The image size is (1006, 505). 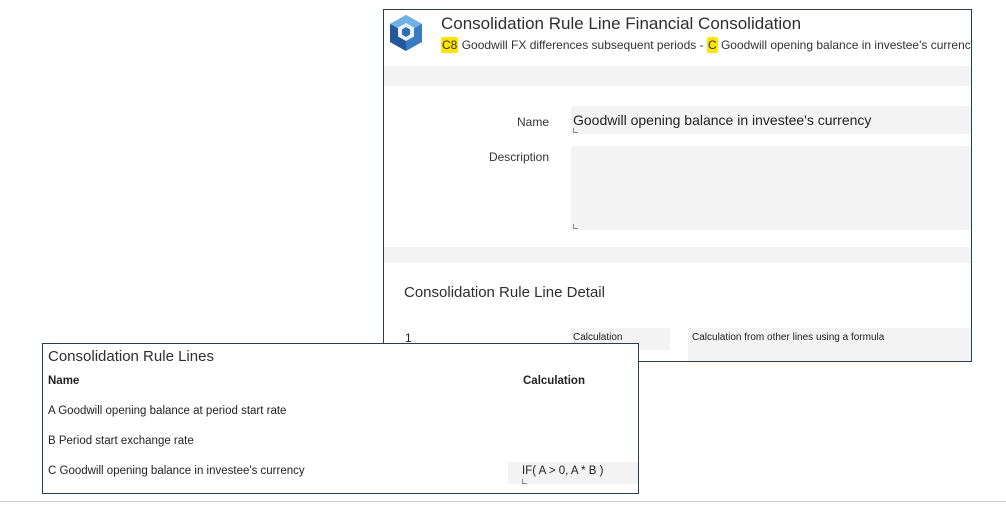 I want to click on rule-code-highlight: C8, so click(x=450, y=45).